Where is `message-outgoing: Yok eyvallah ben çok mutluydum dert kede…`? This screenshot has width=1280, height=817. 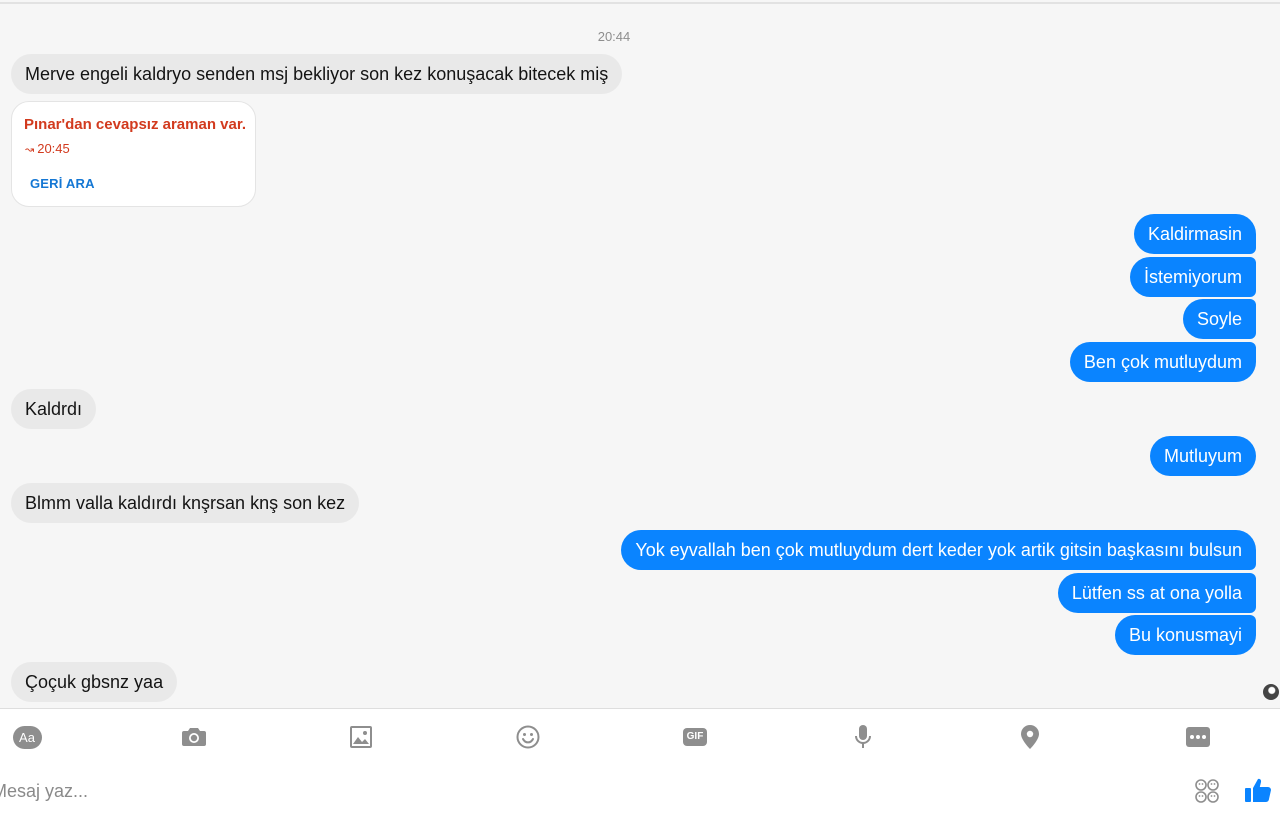
message-outgoing: Yok eyvallah ben çok mutluydum dert kede… is located at coordinates (938, 550).